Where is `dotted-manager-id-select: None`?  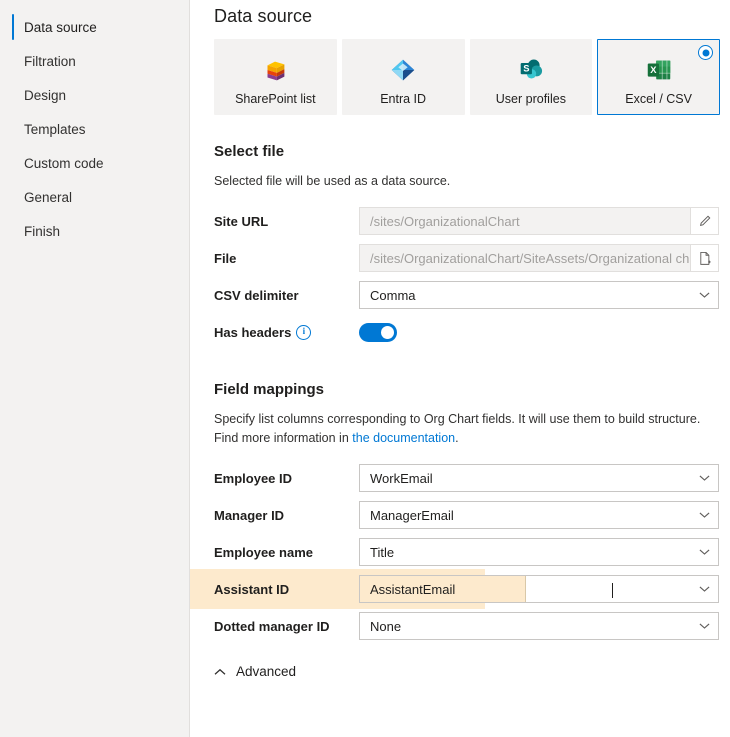
dotted-manager-id-select: None is located at coordinates (539, 626).